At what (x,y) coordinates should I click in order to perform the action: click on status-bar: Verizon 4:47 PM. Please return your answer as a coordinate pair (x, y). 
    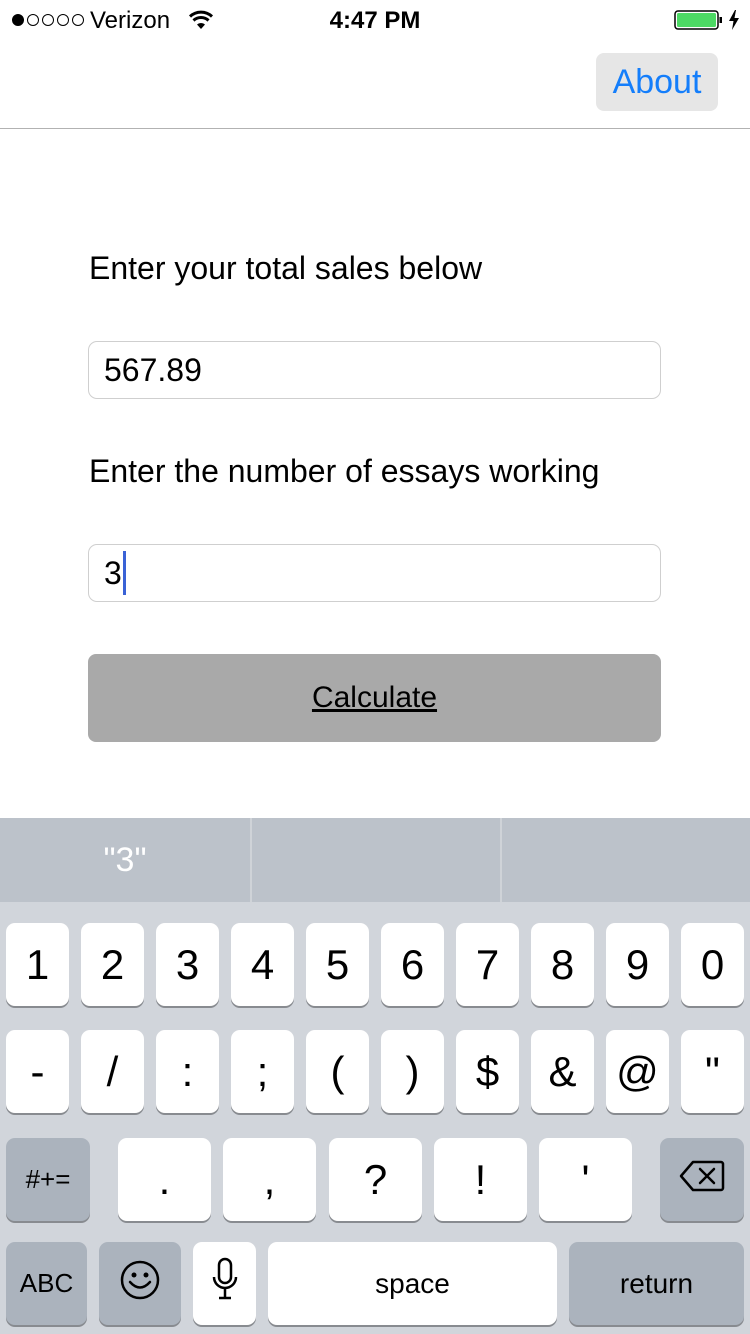
    Looking at the image, I should click on (375, 20).